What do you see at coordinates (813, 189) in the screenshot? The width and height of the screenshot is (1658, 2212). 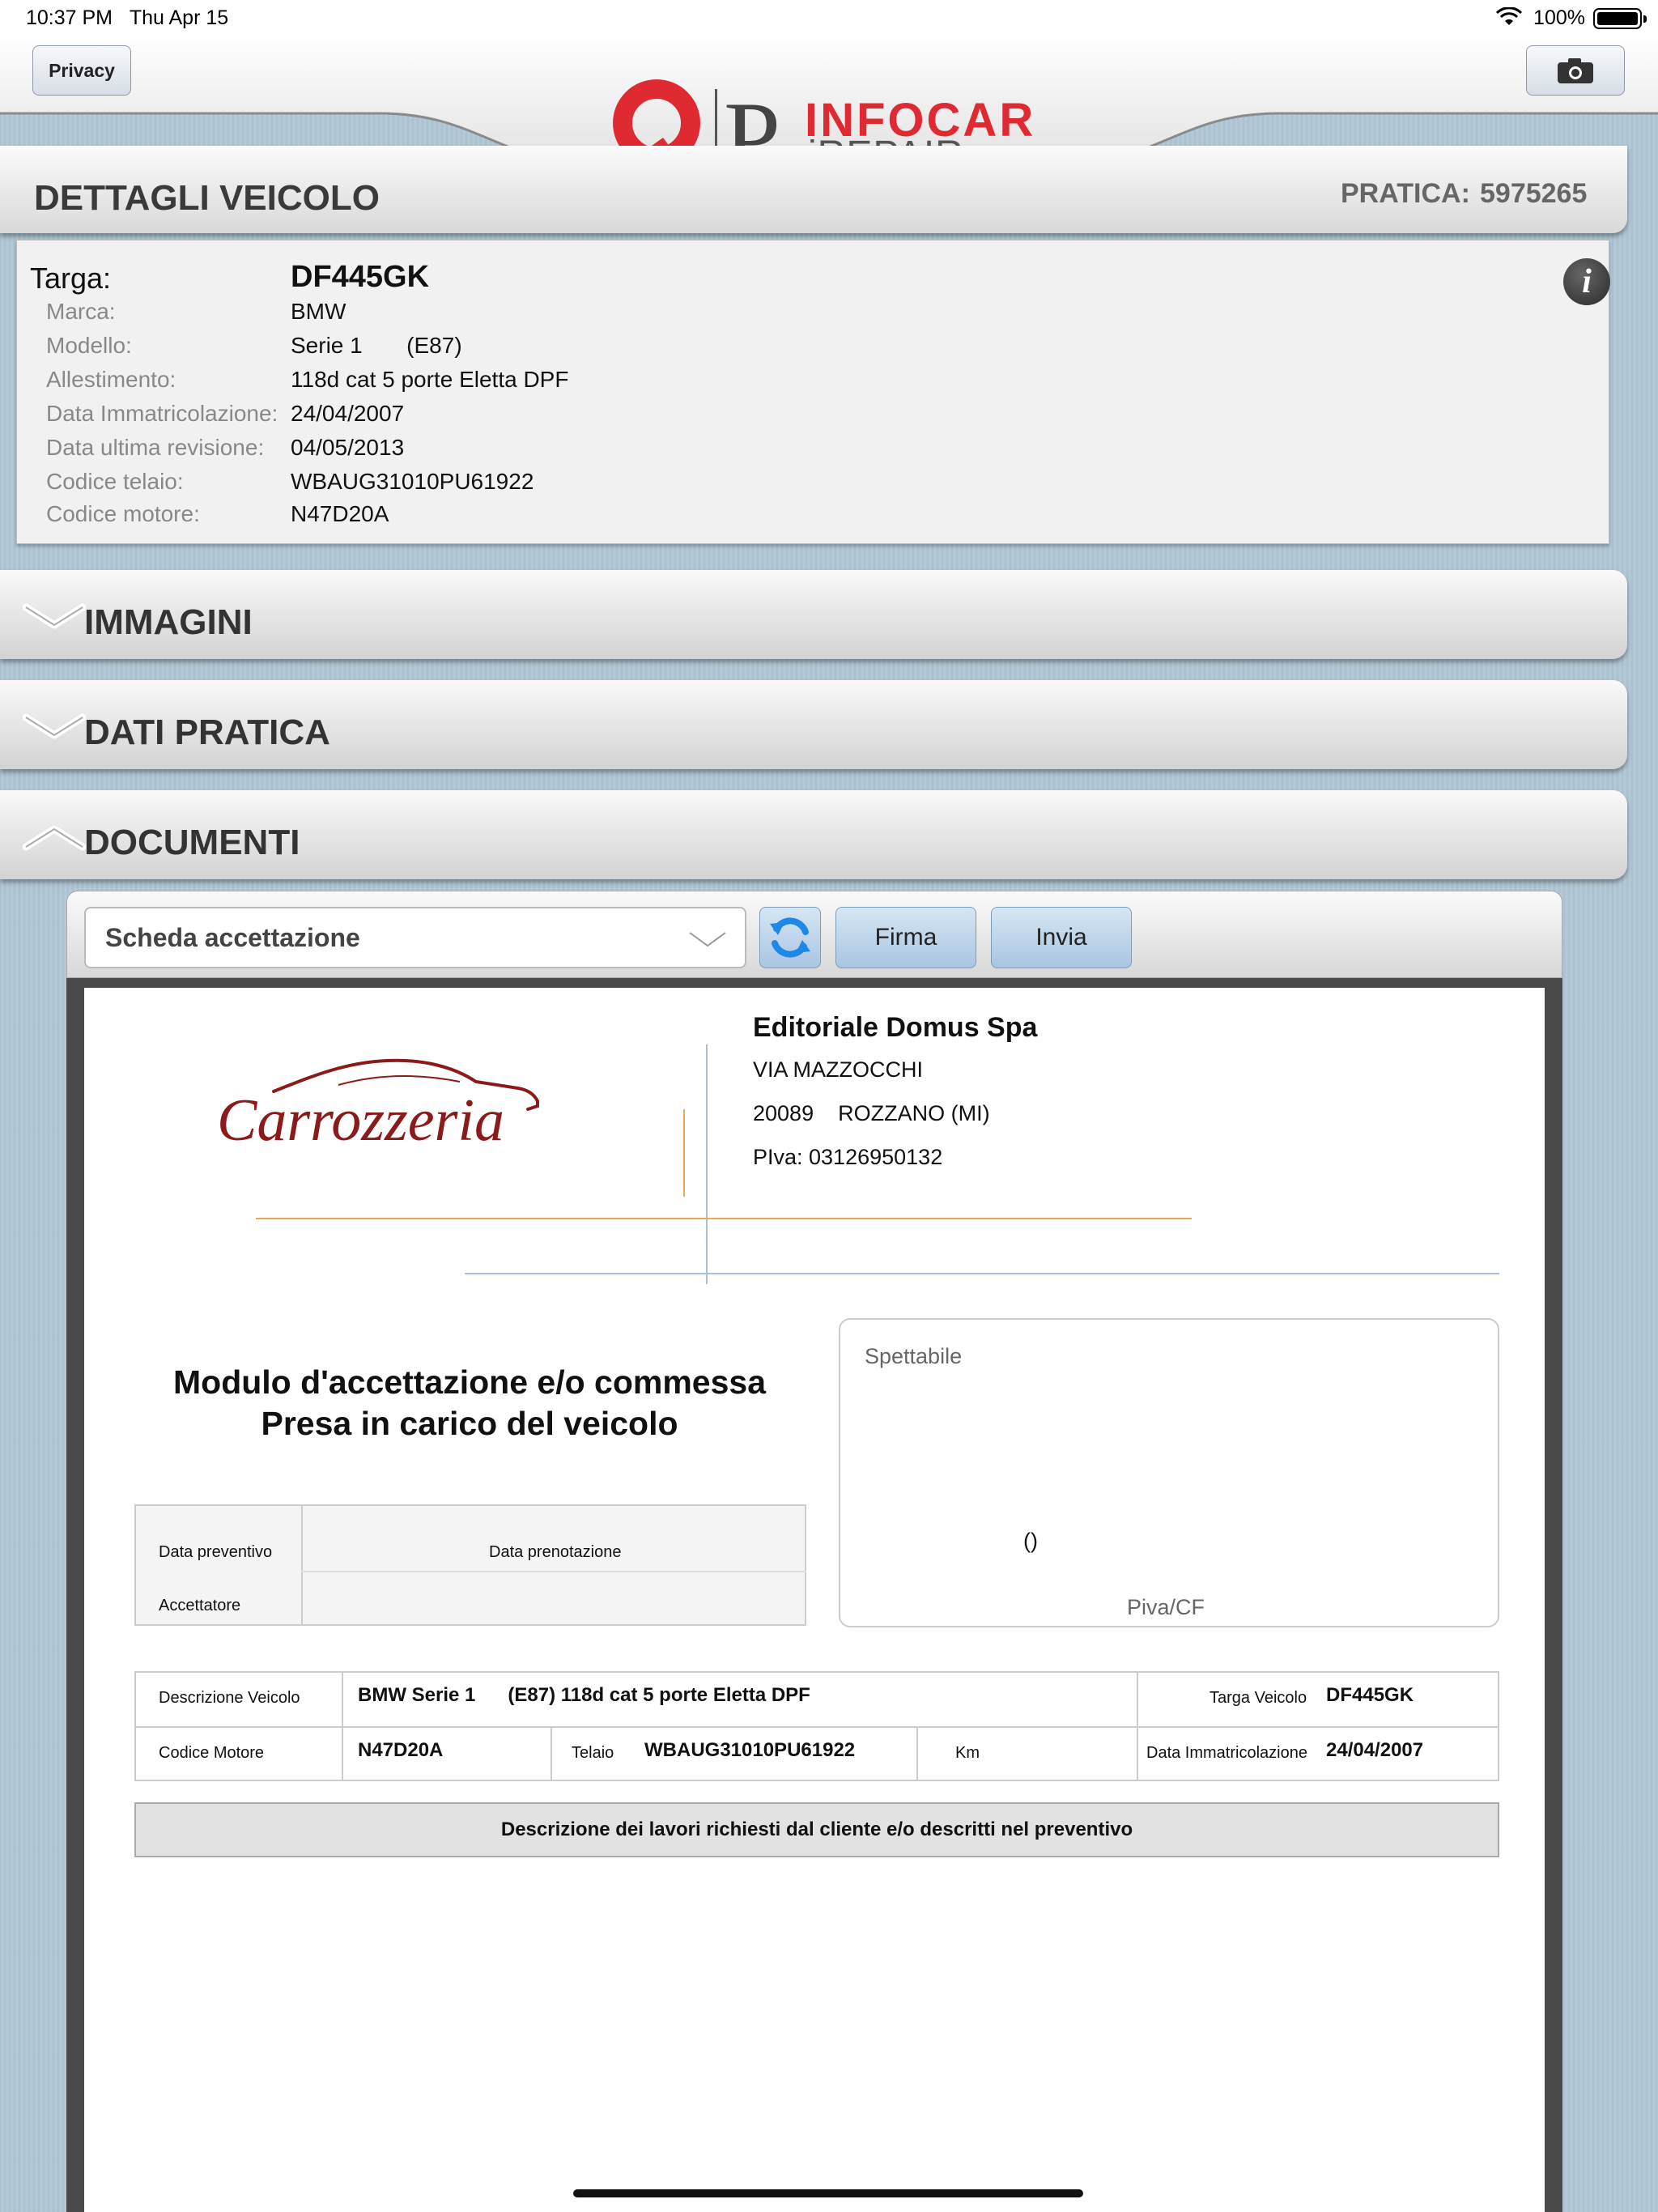 I see `details-header: DETTAGLI VEICOLO PRATICA: 5975265` at bounding box center [813, 189].